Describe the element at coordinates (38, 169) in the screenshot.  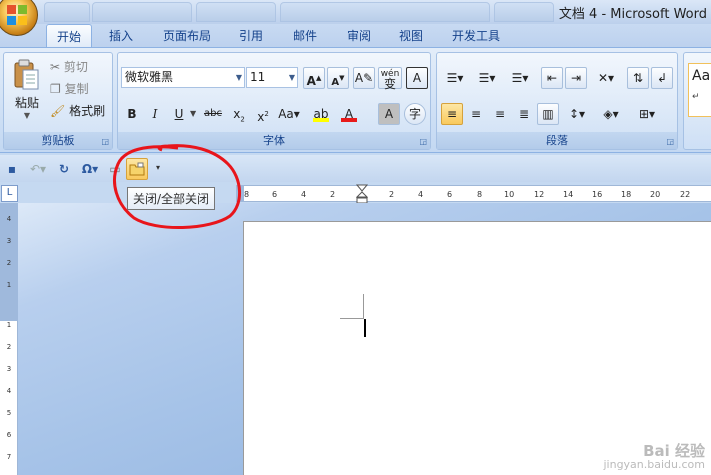
I see `undo-icon: ↶▾` at that location.